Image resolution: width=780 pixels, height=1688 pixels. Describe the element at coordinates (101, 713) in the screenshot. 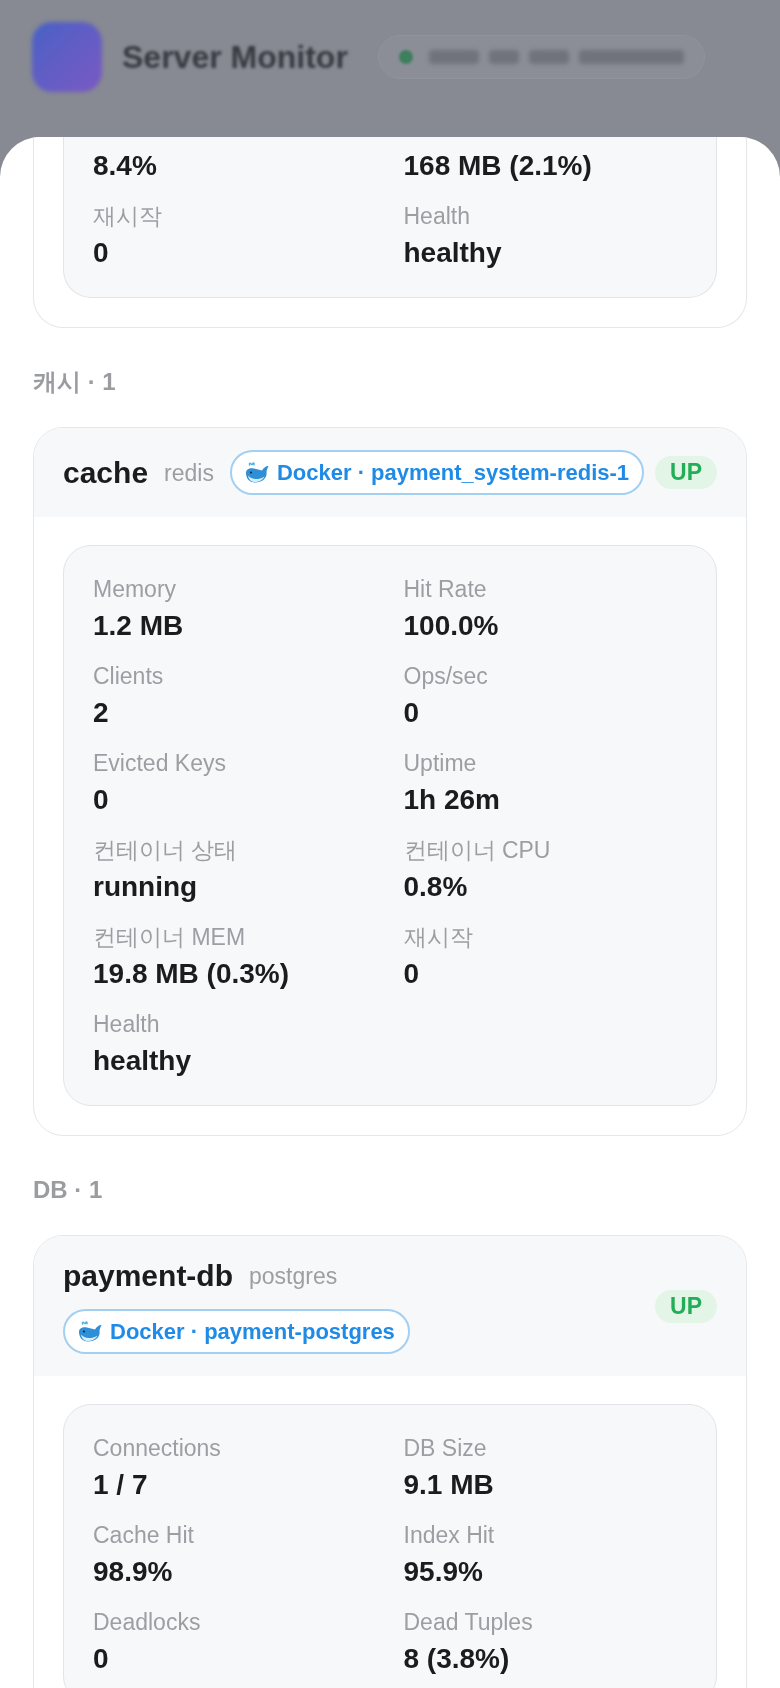

I see `metric-value: 2` at that location.